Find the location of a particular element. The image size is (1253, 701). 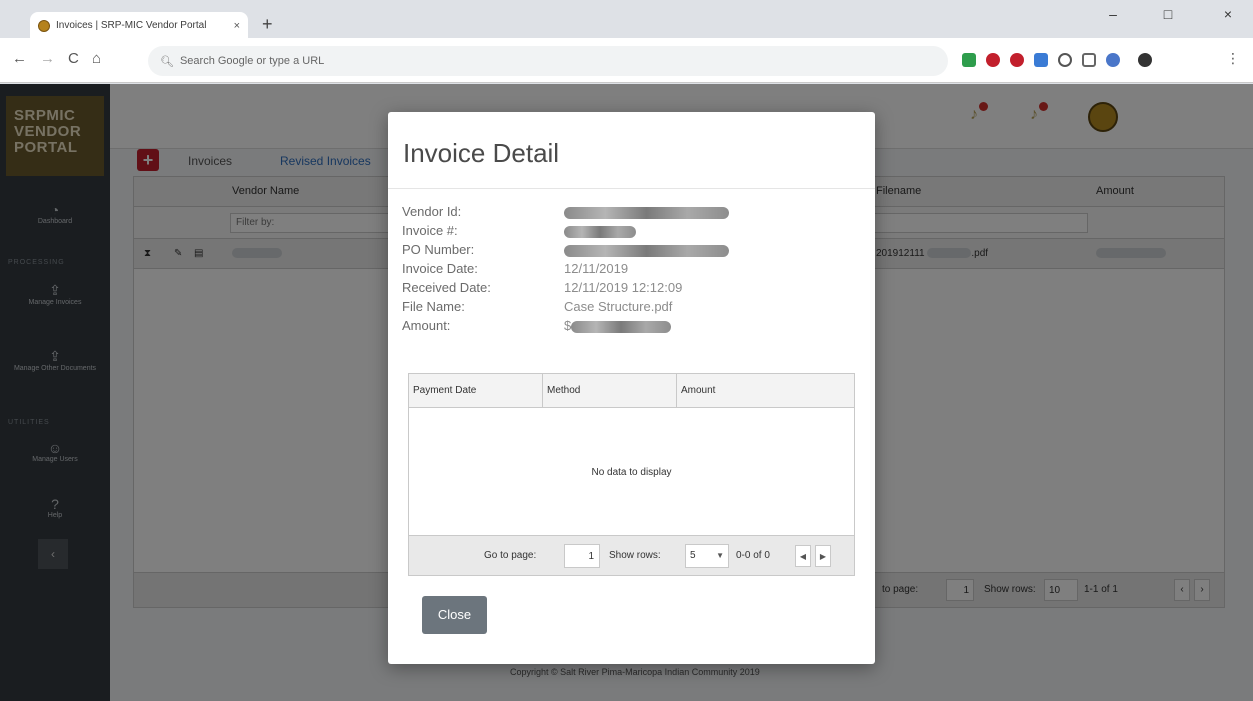

search-icon: 🔍︎ is located at coordinates (167, 61).